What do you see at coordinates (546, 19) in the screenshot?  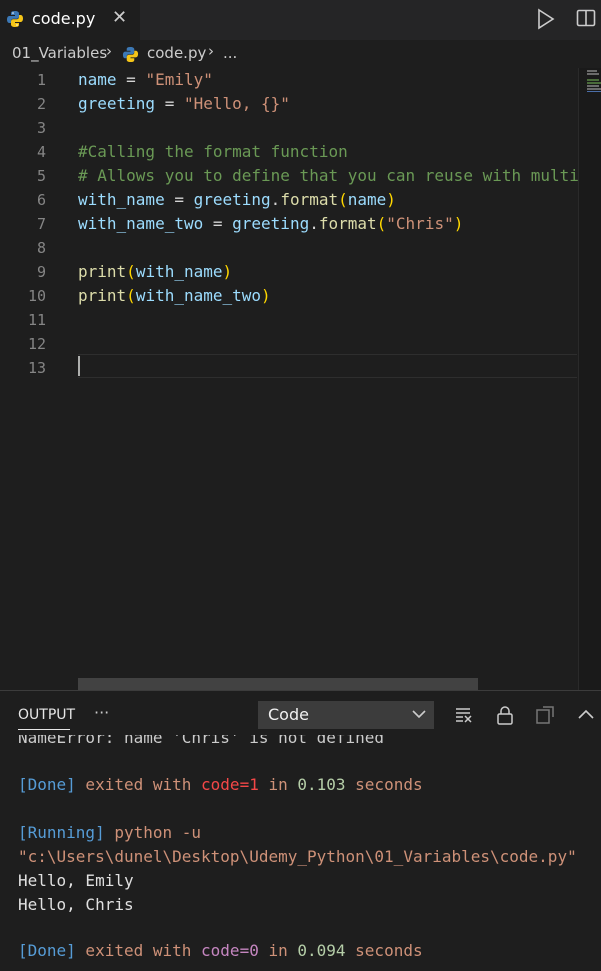 I see `run-icon` at bounding box center [546, 19].